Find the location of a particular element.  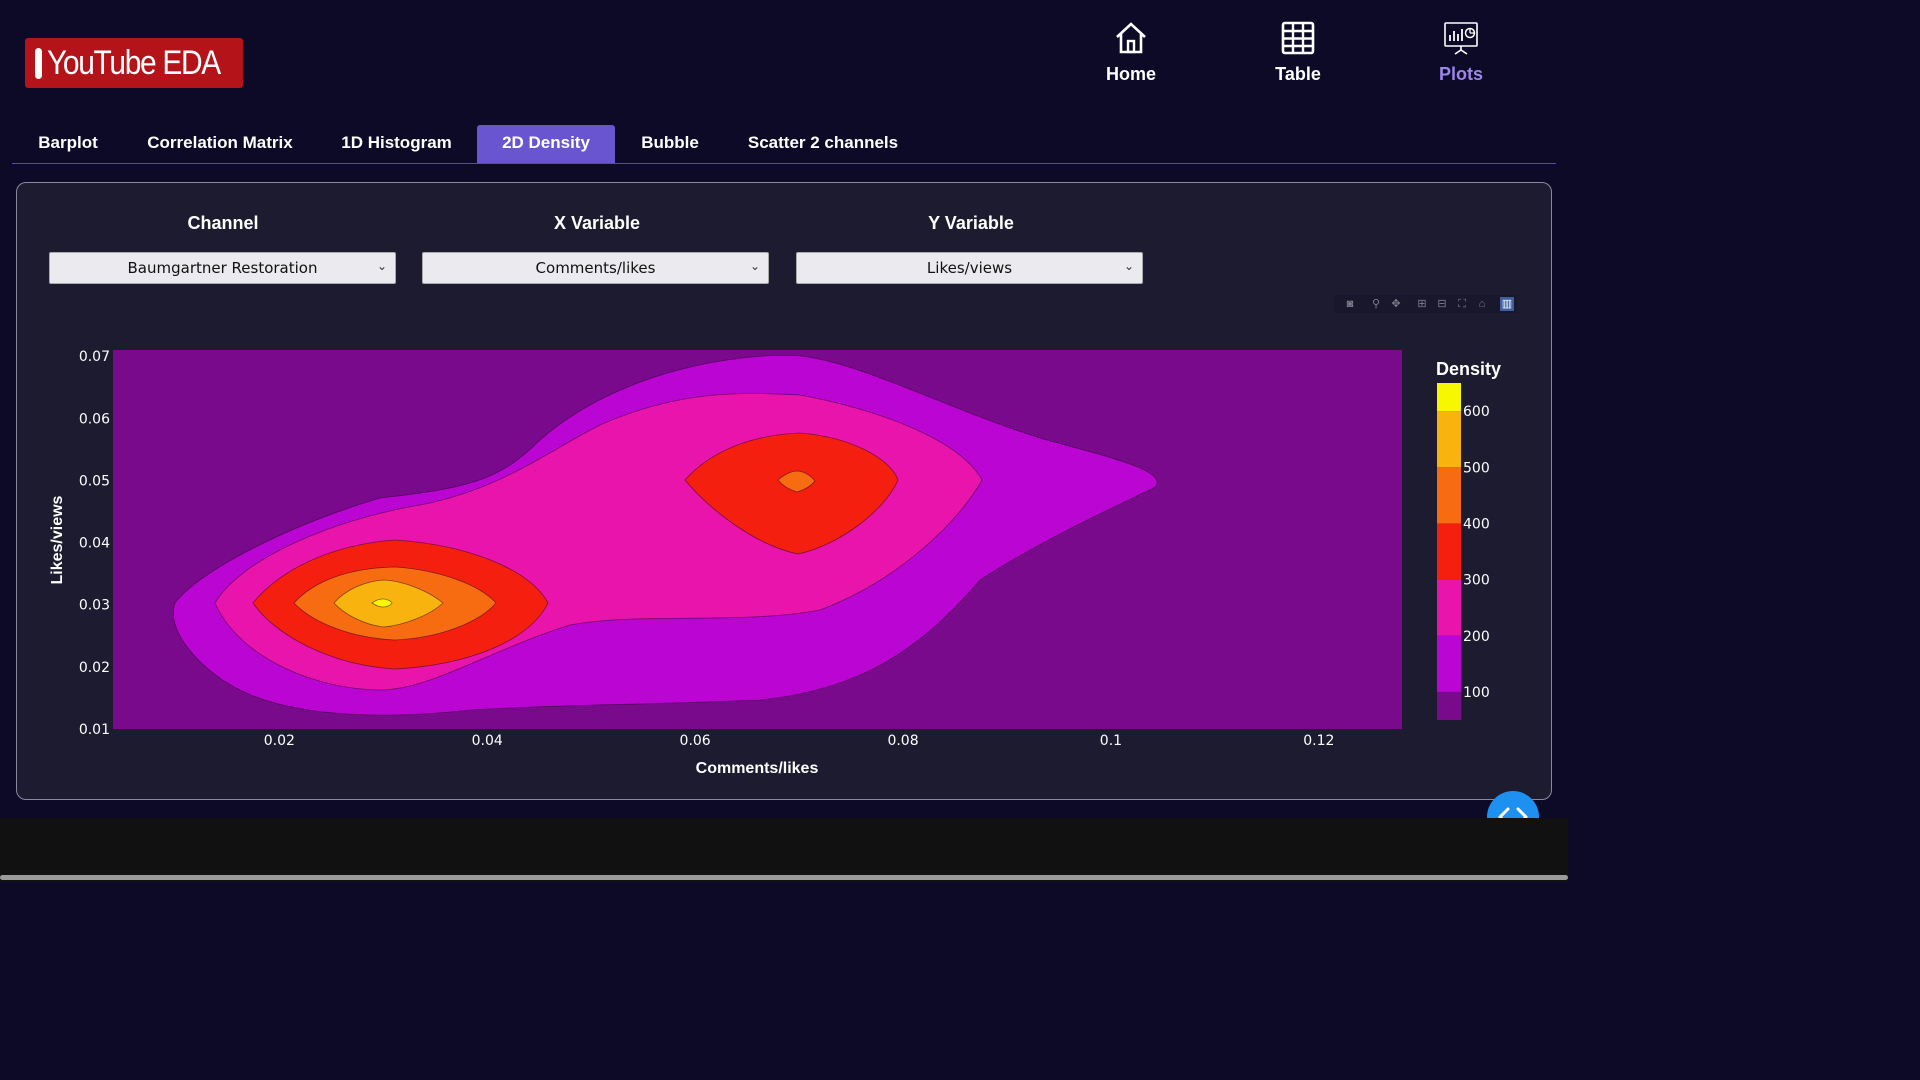

page-footer-area is located at coordinates (784, 850).